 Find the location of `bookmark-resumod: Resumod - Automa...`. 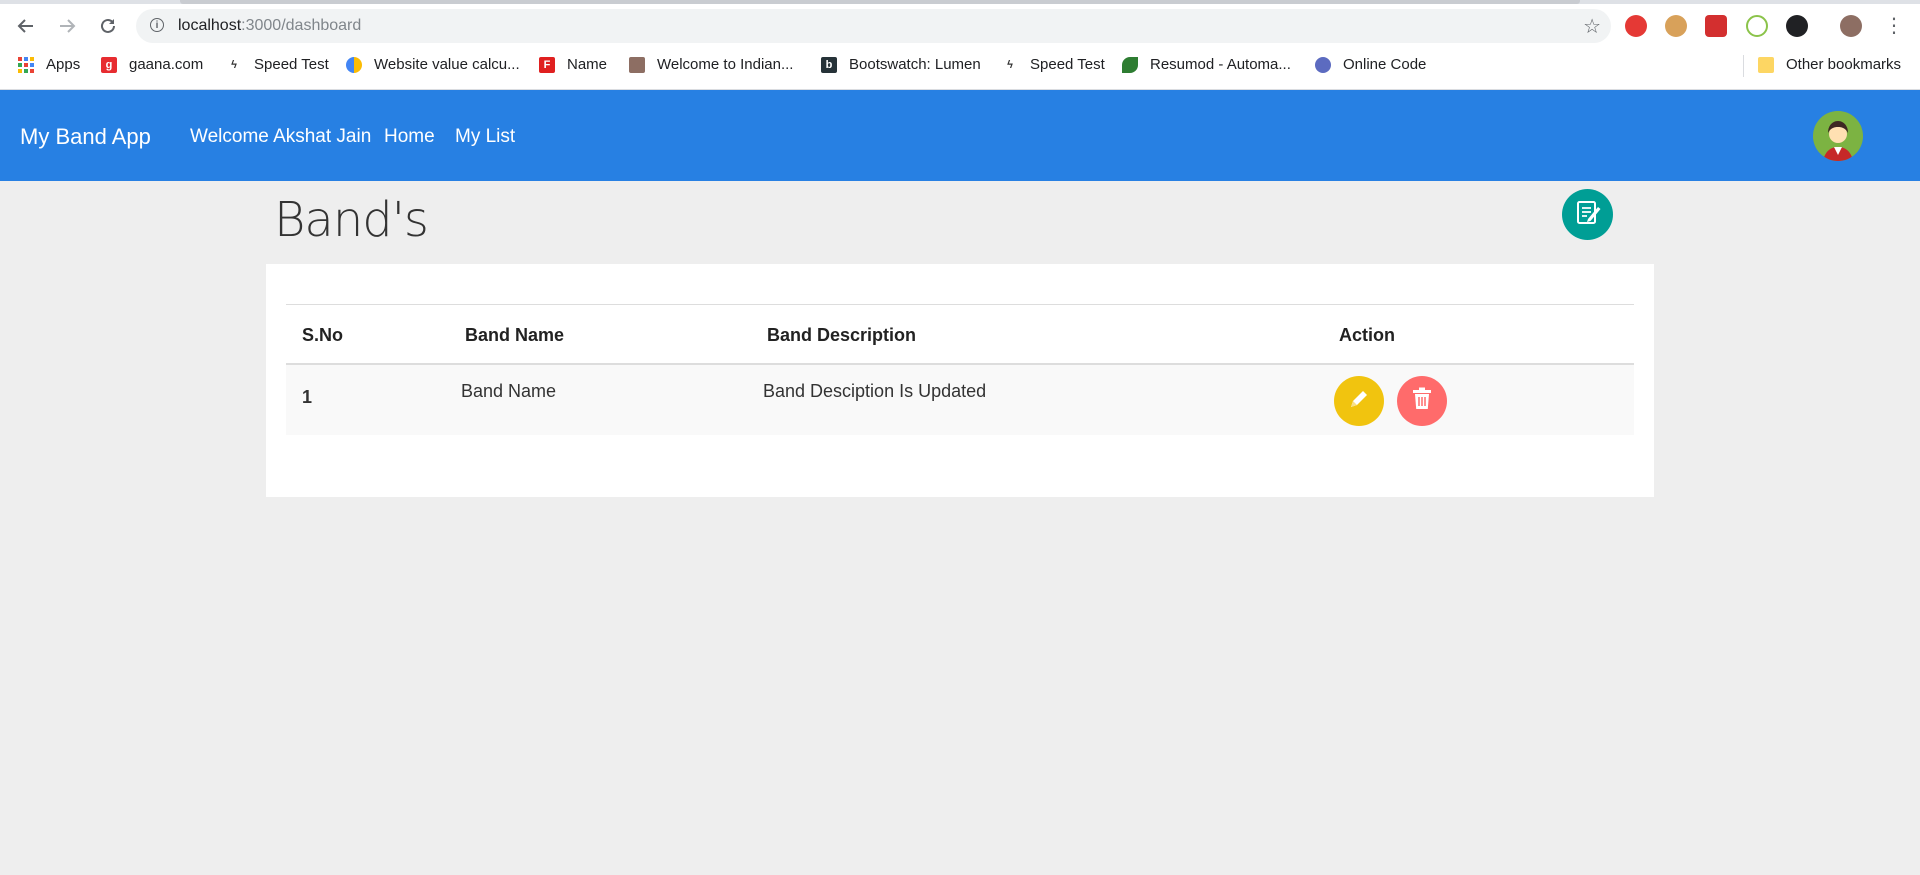

bookmark-resumod: Resumod - Automa... is located at coordinates (1206, 64).